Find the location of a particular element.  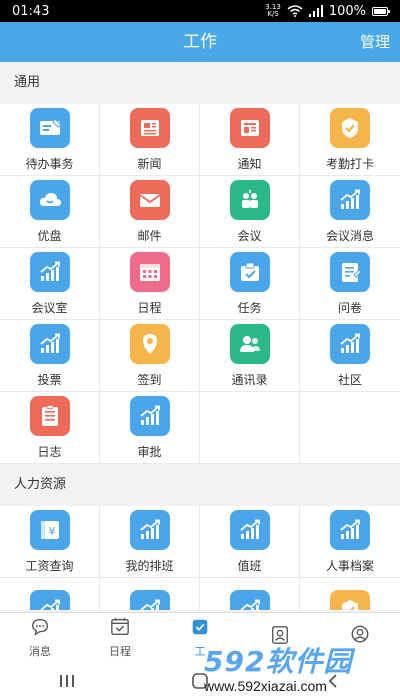

calendar-icon is located at coordinates (149, 271).